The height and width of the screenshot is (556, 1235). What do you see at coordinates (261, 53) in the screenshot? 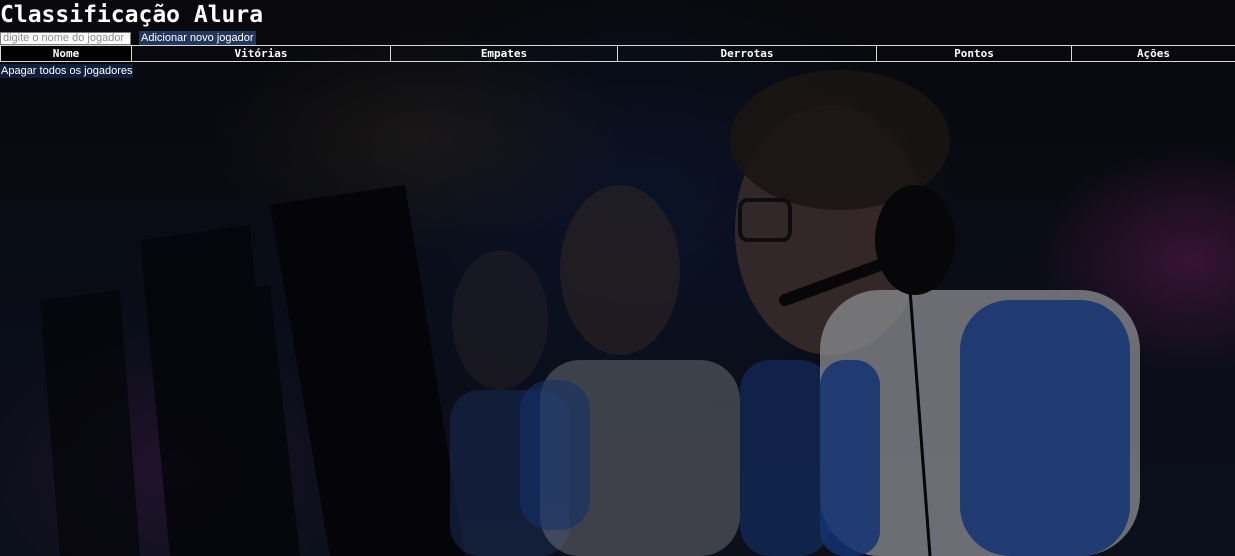
I see `column-header-vitorias: Vitórias` at bounding box center [261, 53].